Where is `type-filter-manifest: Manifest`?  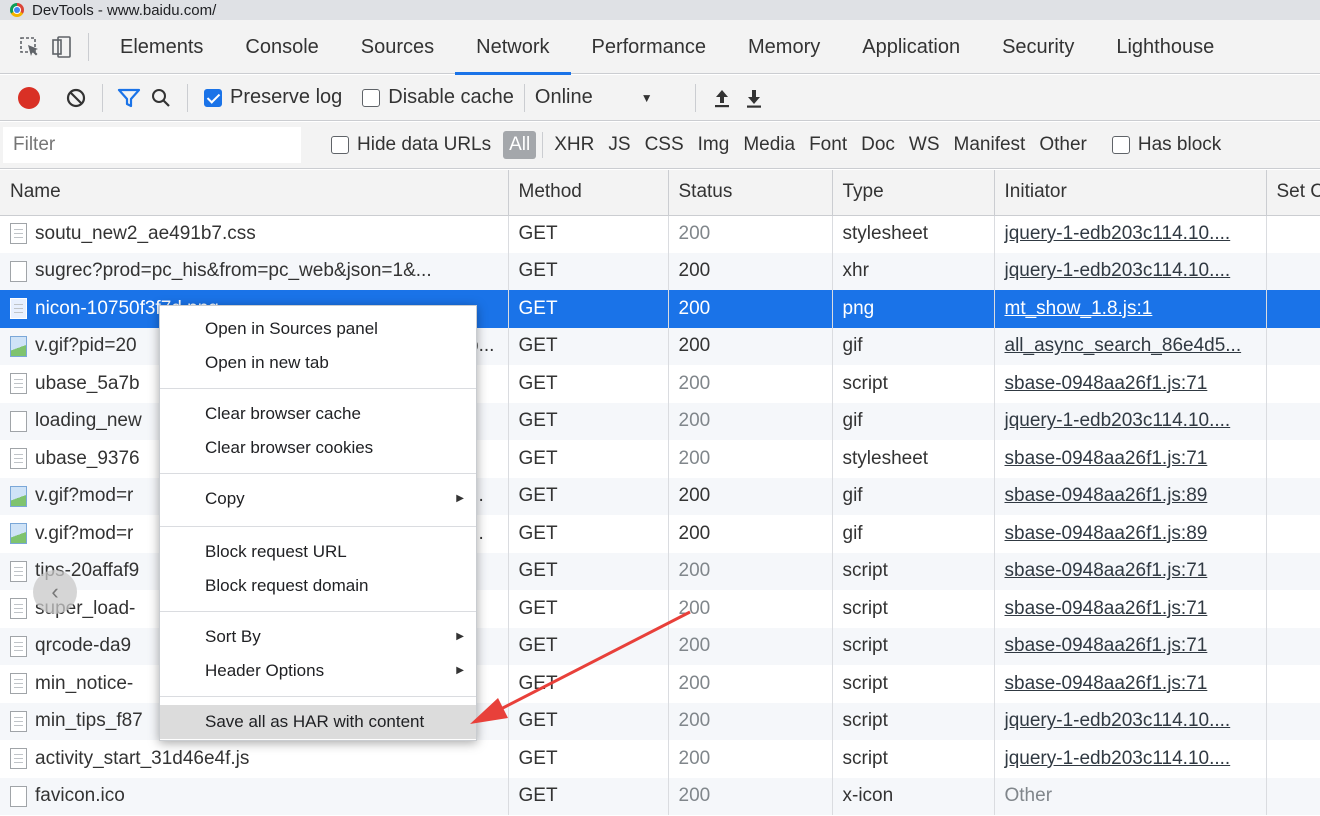 type-filter-manifest: Manifest is located at coordinates (990, 145).